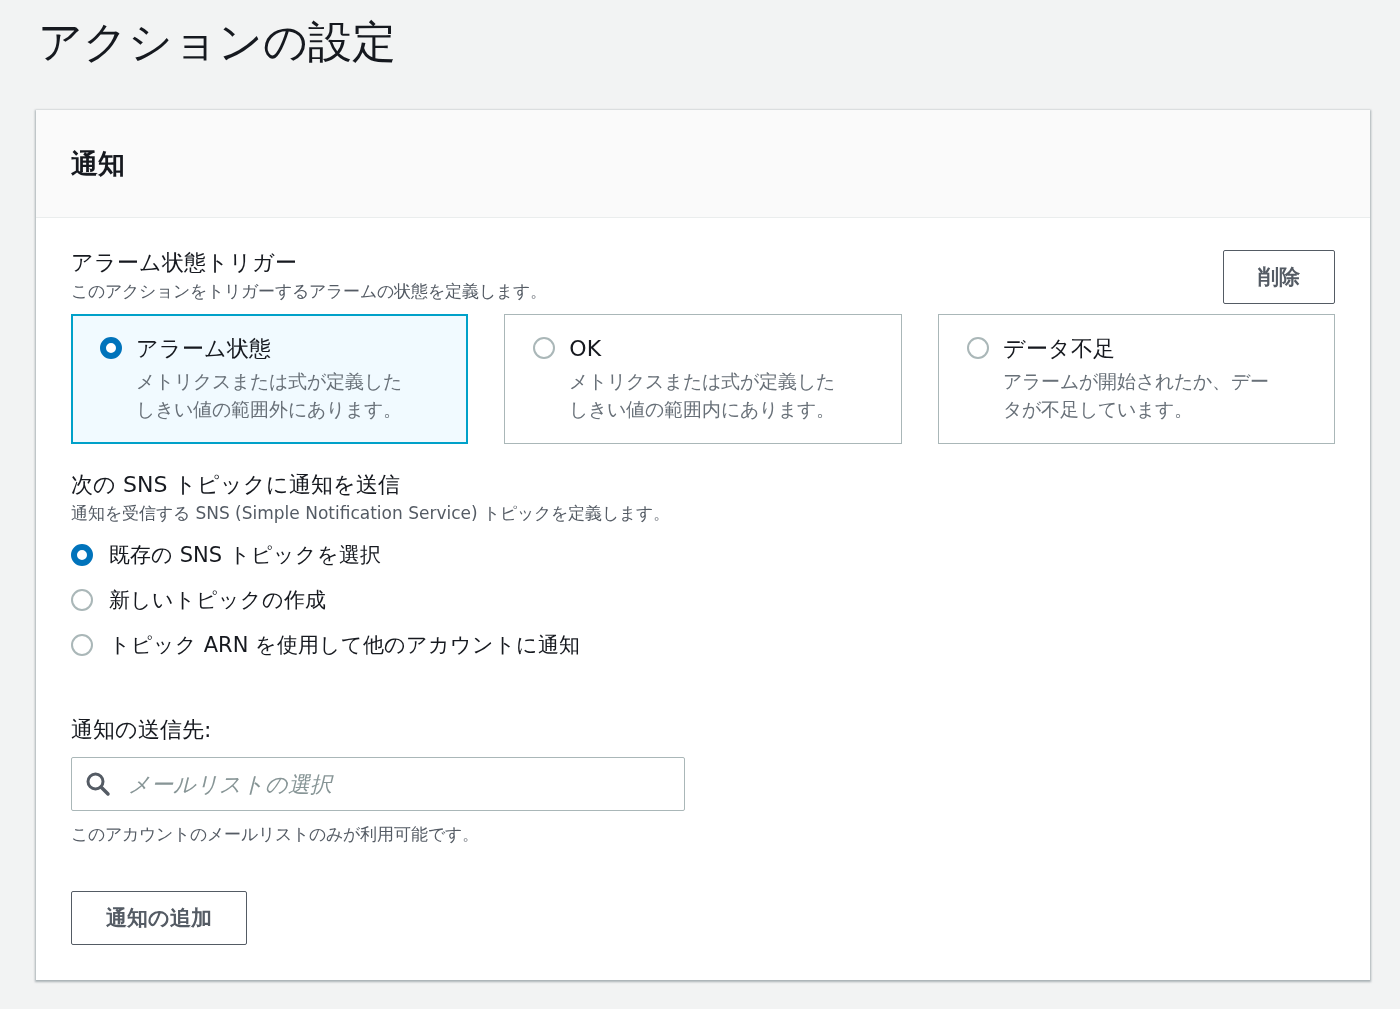 The width and height of the screenshot is (1400, 1009). I want to click on recipient-hint: このアカウントのメールリストのみが利用可能です。, so click(275, 834).